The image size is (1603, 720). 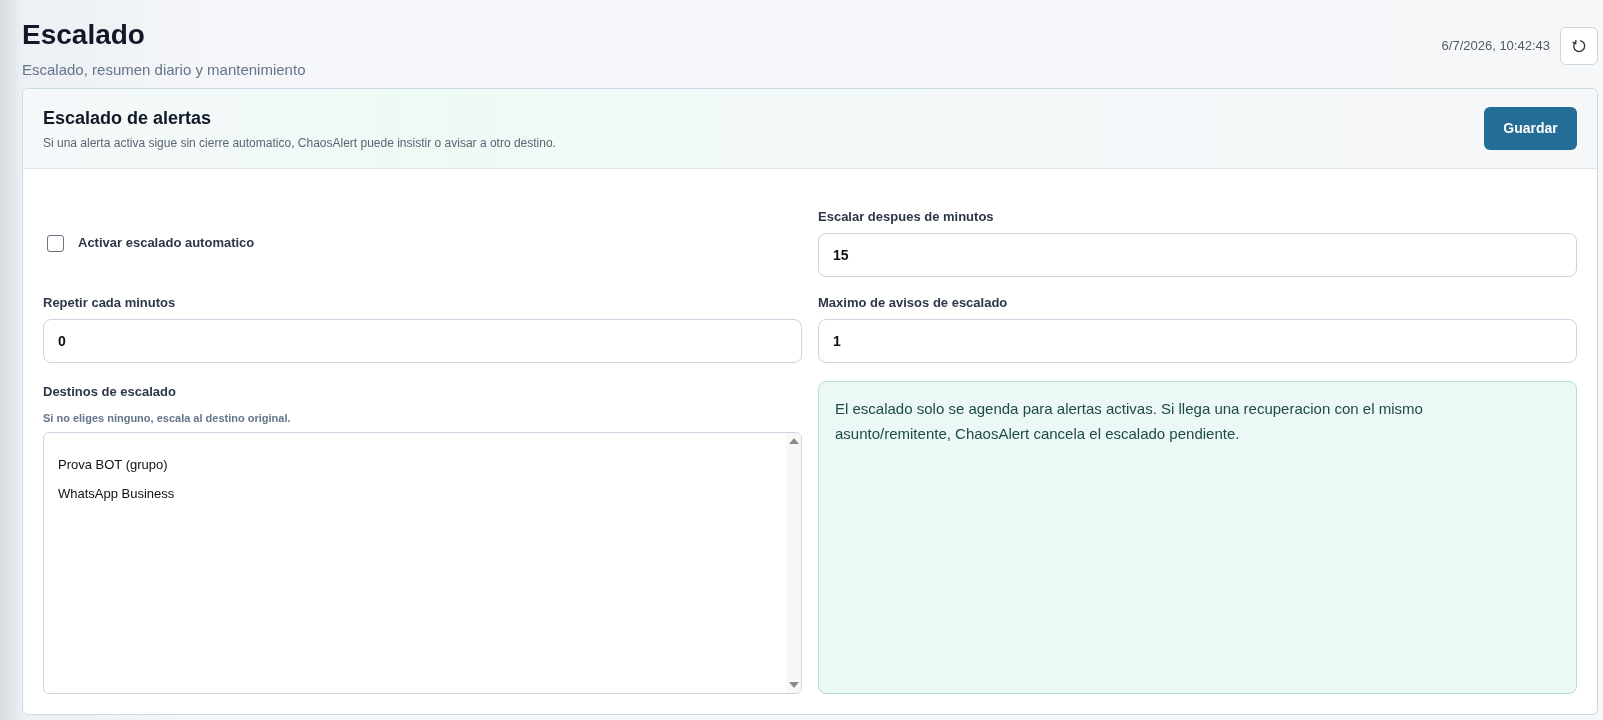 I want to click on list-option: Prova BOT (grupo), so click(x=415, y=464).